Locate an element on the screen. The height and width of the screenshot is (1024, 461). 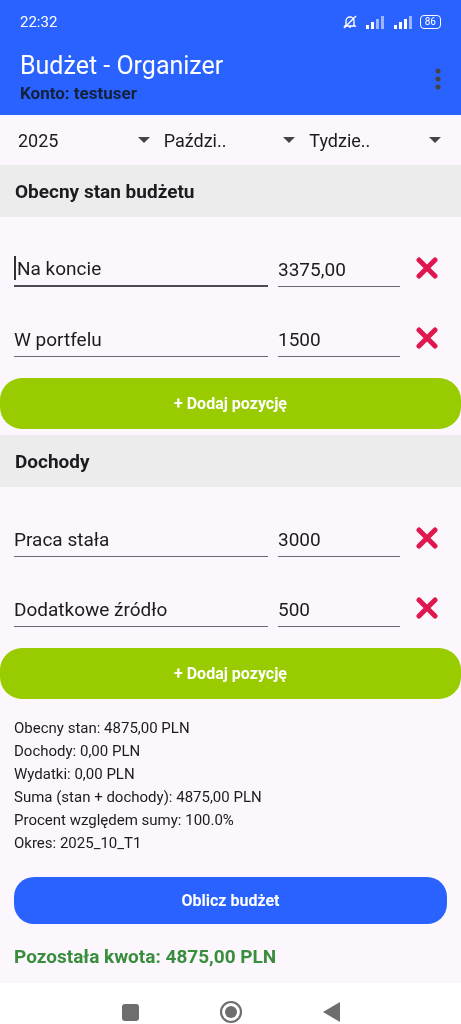
clock: 22:32 is located at coordinates (39, 22).